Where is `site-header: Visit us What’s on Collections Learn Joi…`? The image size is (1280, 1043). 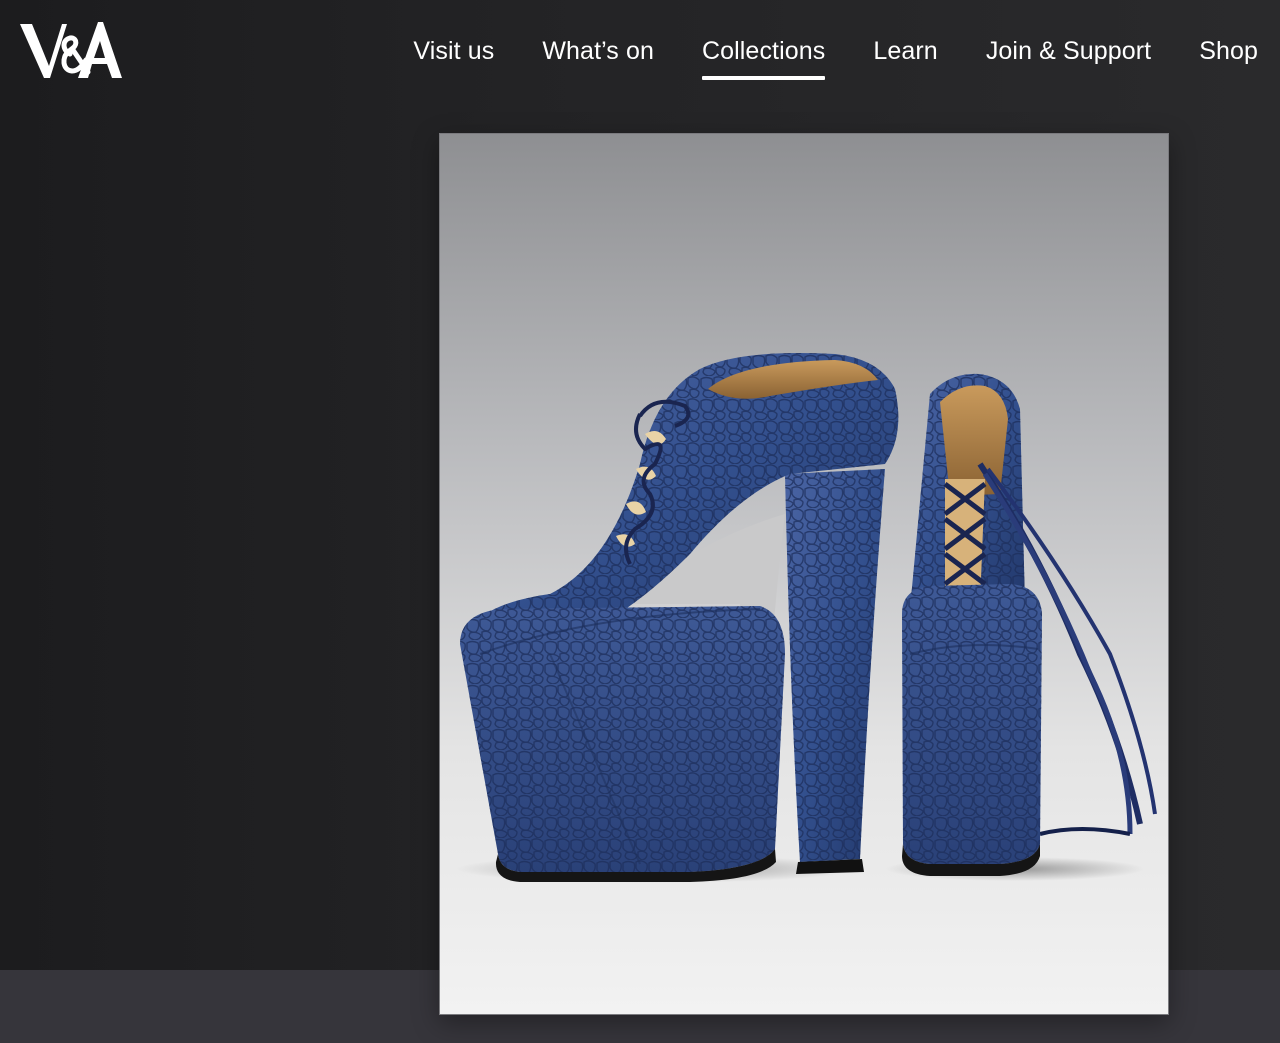 site-header: Visit us What’s on Collections Learn Joi… is located at coordinates (640, 50).